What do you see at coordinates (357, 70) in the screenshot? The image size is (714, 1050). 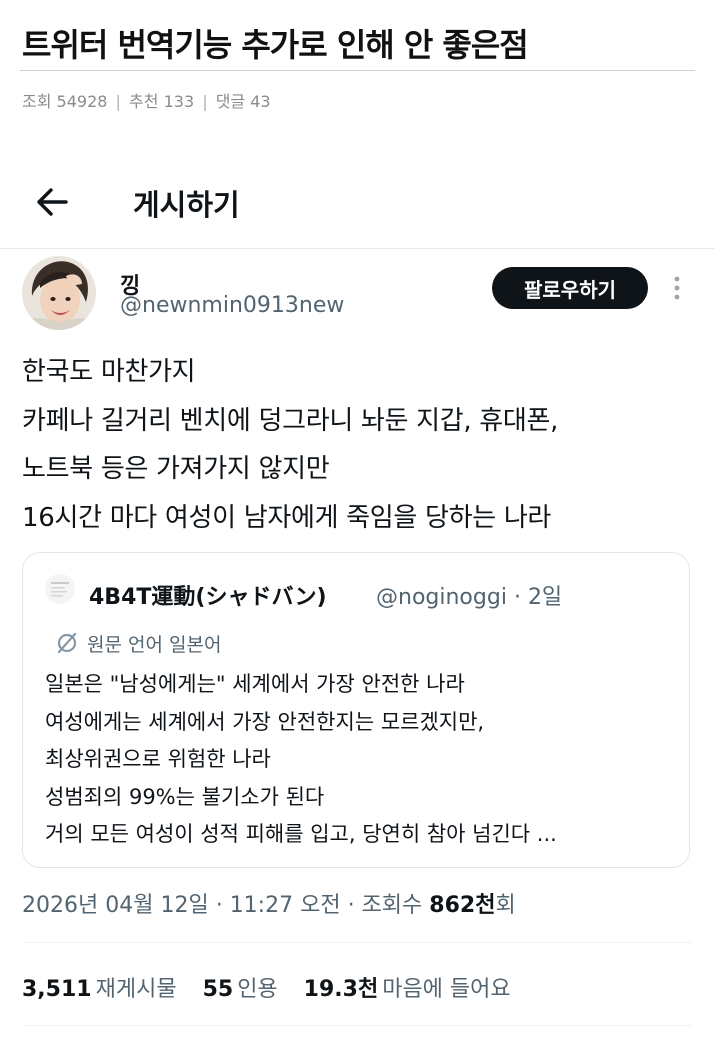 I see `title-divider` at bounding box center [357, 70].